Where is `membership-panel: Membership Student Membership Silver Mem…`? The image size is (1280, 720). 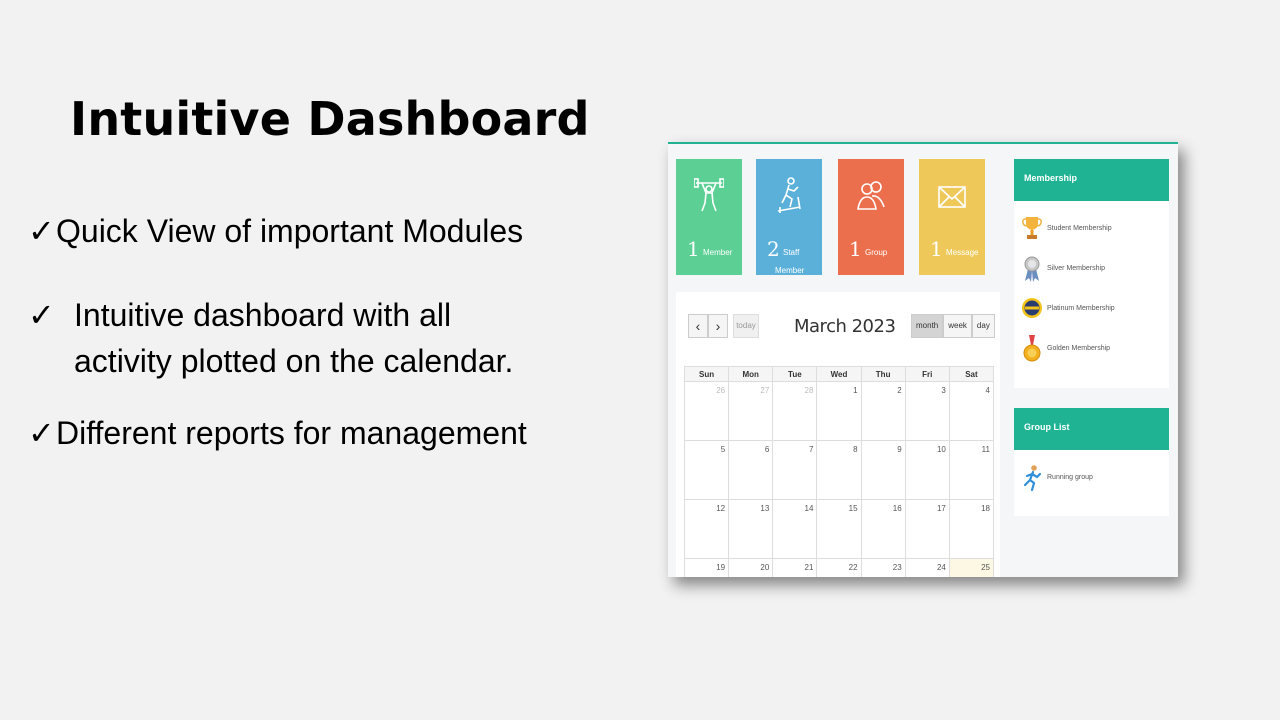
membership-panel: Membership Student Membership Silver Mem… is located at coordinates (1091, 273).